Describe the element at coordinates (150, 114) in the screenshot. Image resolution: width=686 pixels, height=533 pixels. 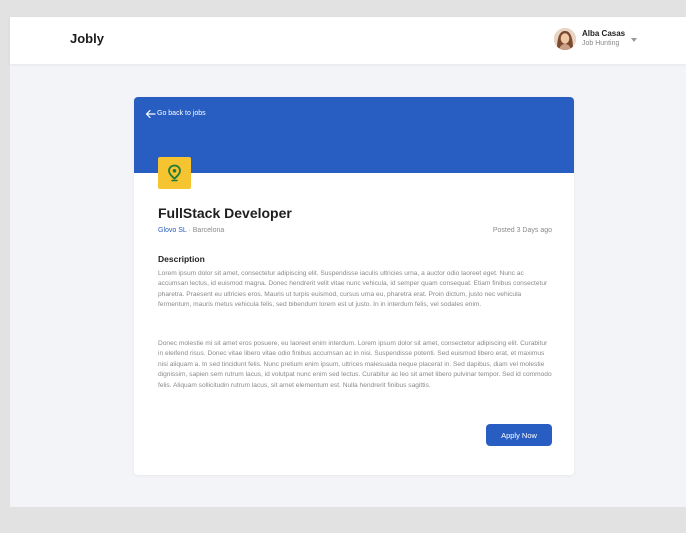
I see `arrow-left-icon` at that location.